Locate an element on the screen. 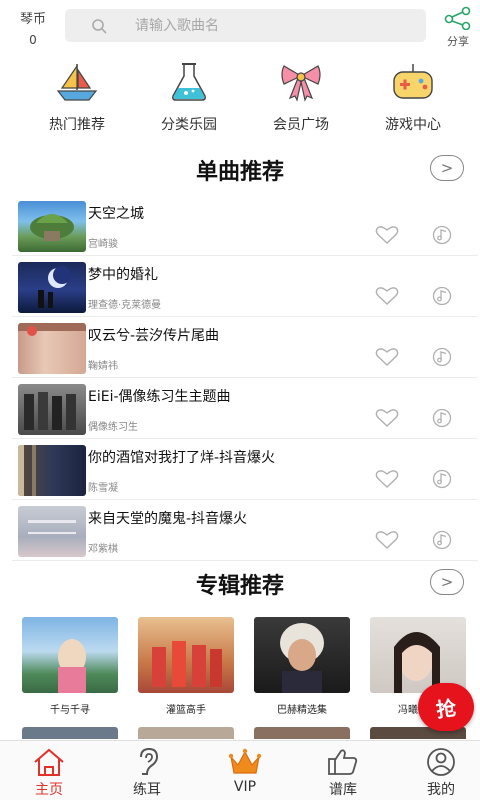 Image resolution: width=480 pixels, height=800 pixels. user-icon is located at coordinates (441, 762).